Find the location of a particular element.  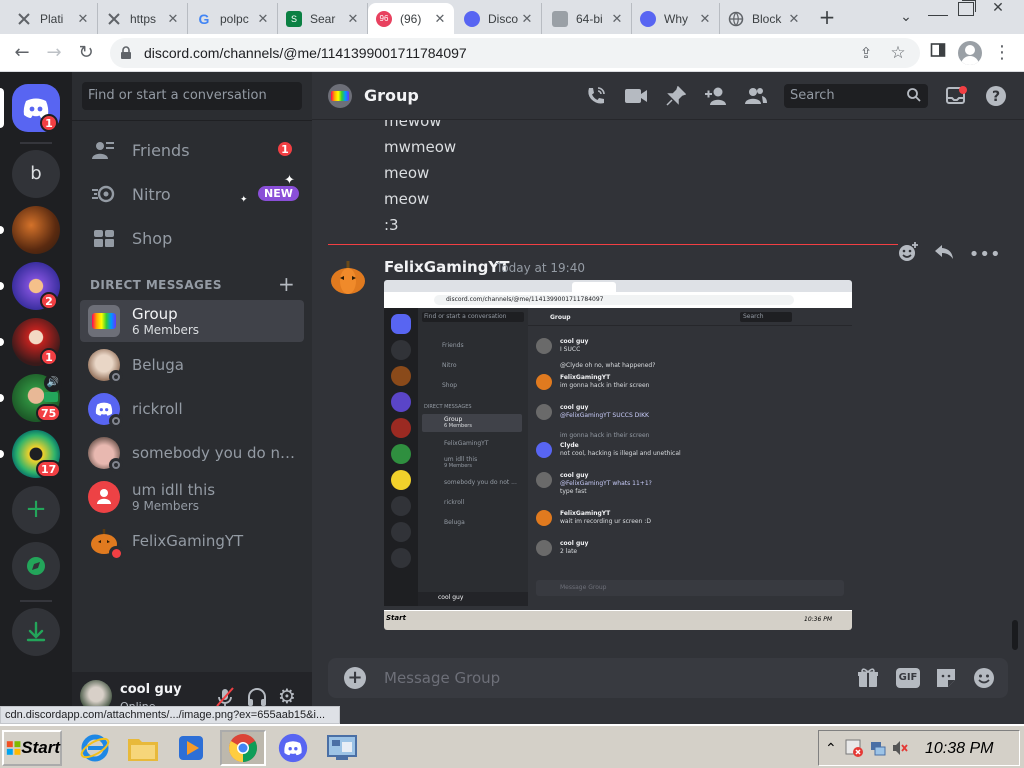

gear-icon: ⚙ is located at coordinates (287, 696).